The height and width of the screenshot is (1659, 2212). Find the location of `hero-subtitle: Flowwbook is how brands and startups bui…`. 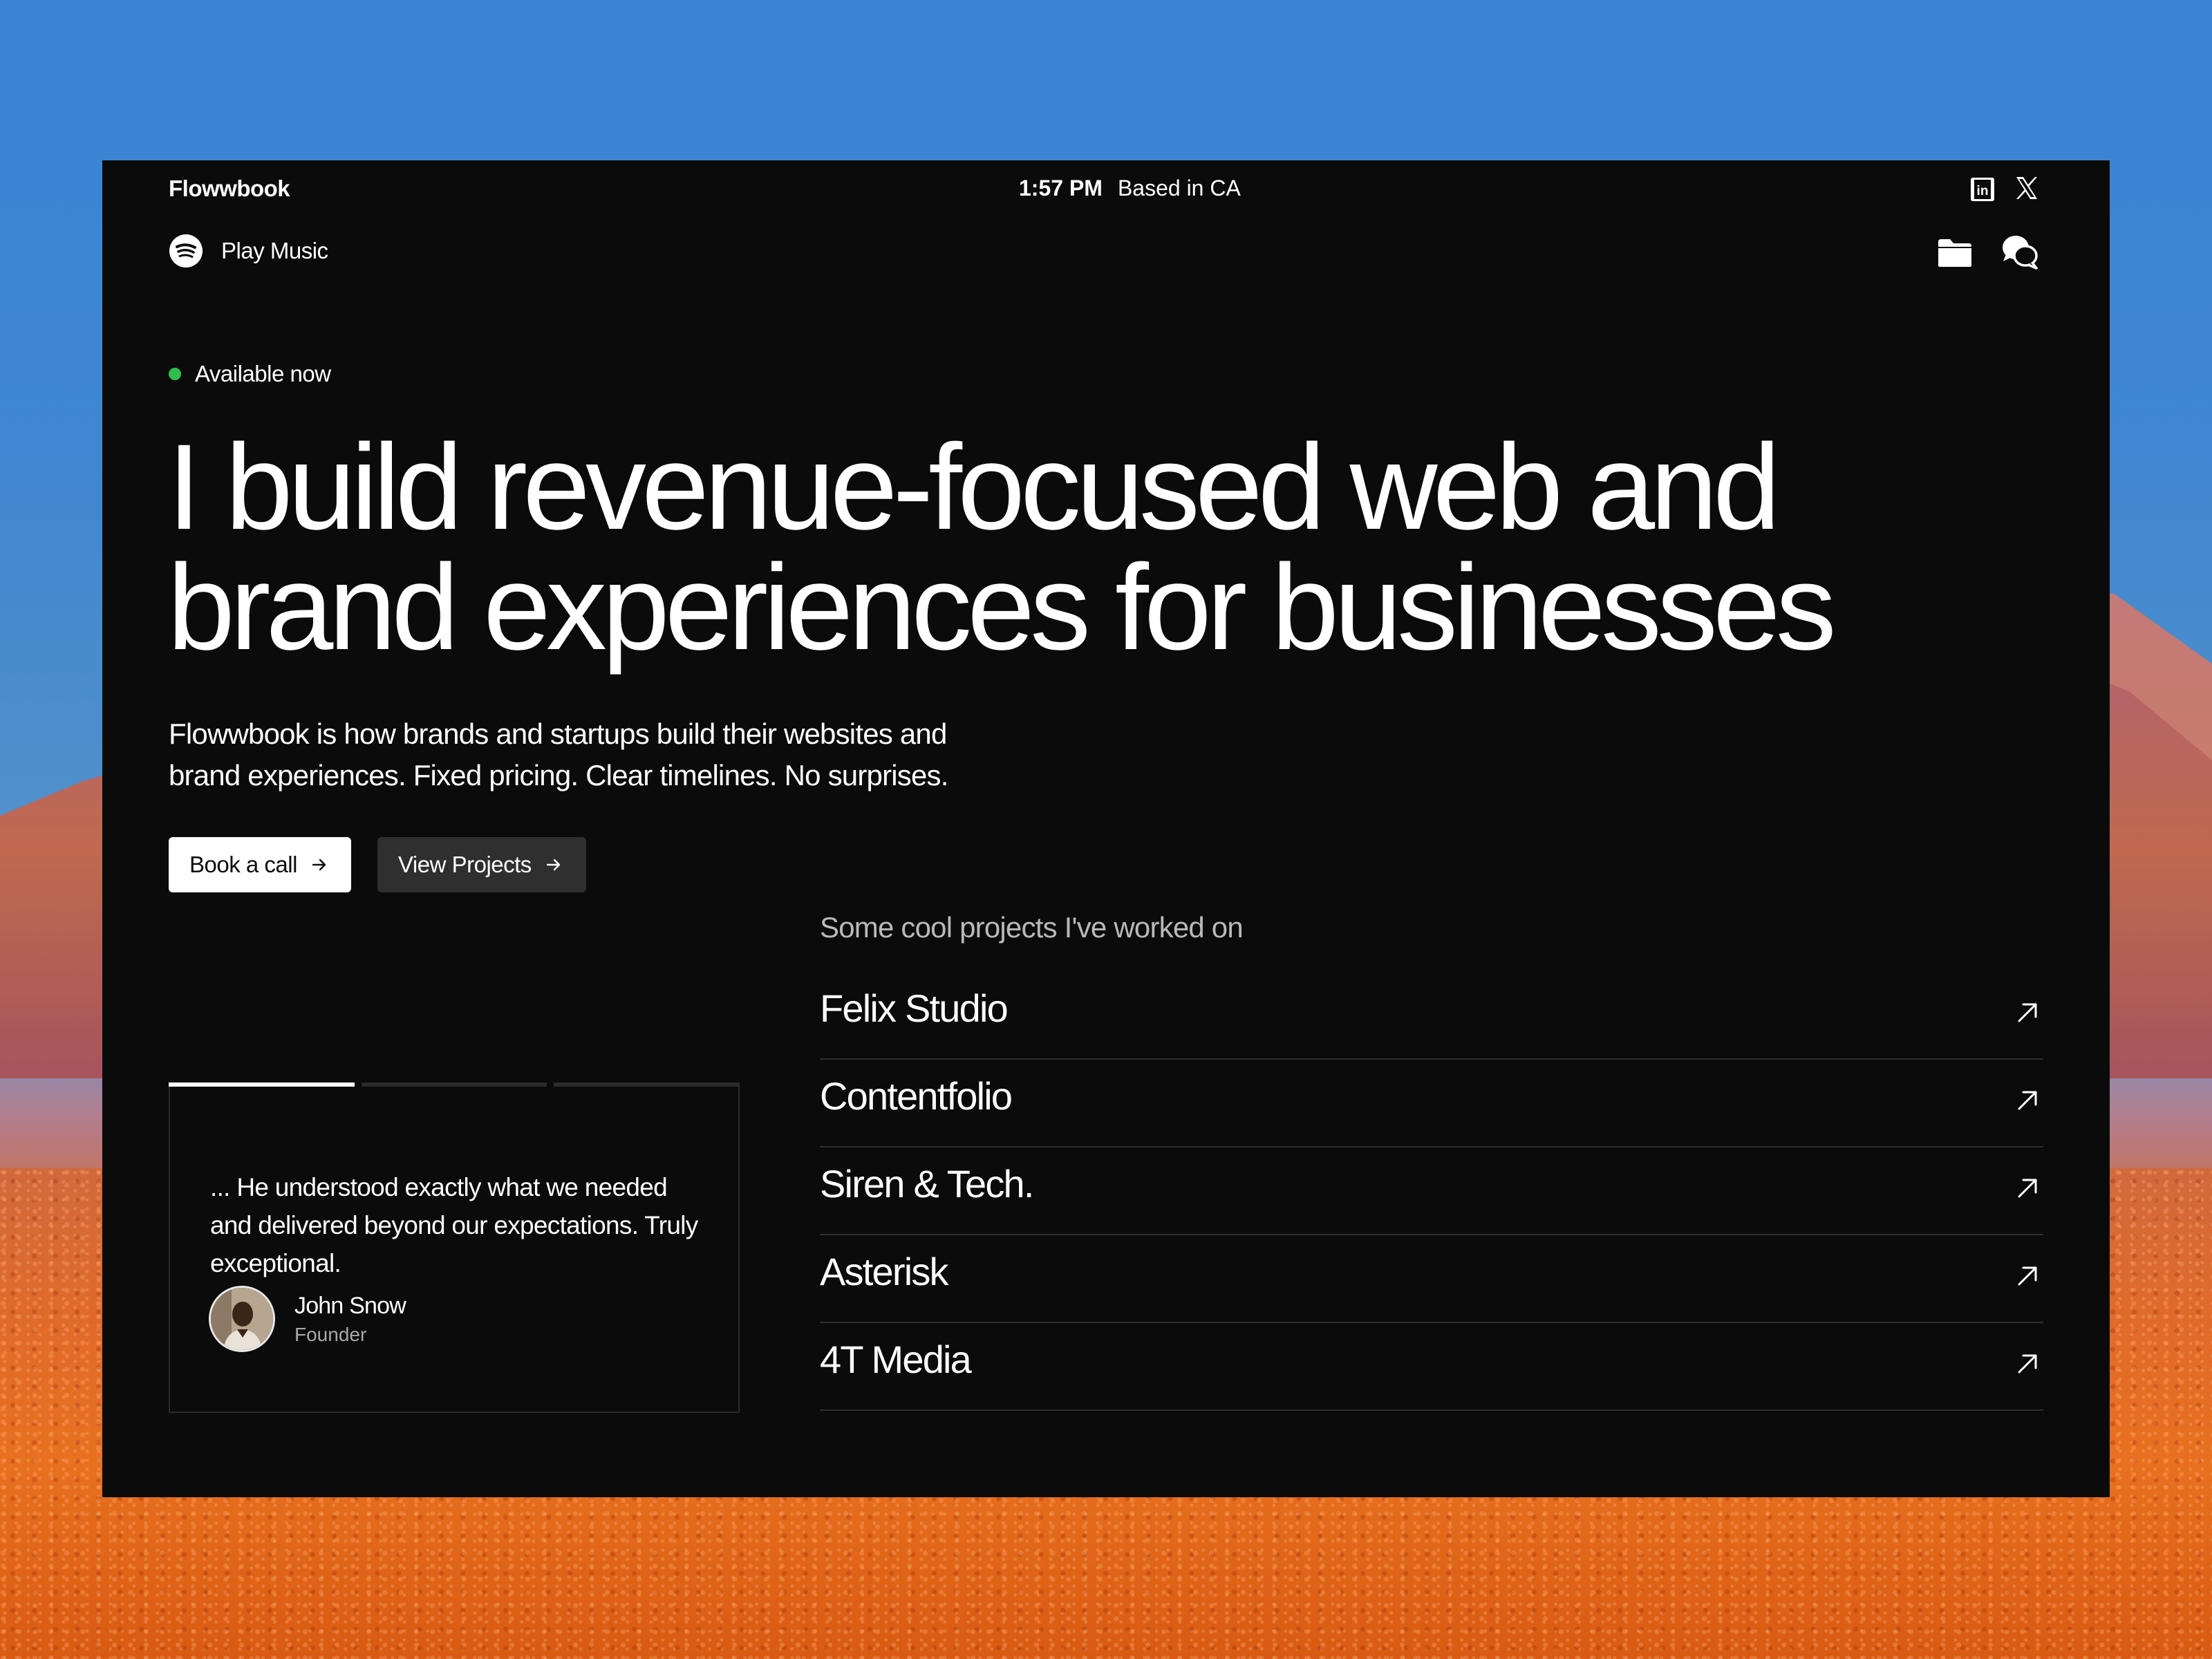

hero-subtitle: Flowwbook is how brands and startups bui… is located at coordinates (618, 754).